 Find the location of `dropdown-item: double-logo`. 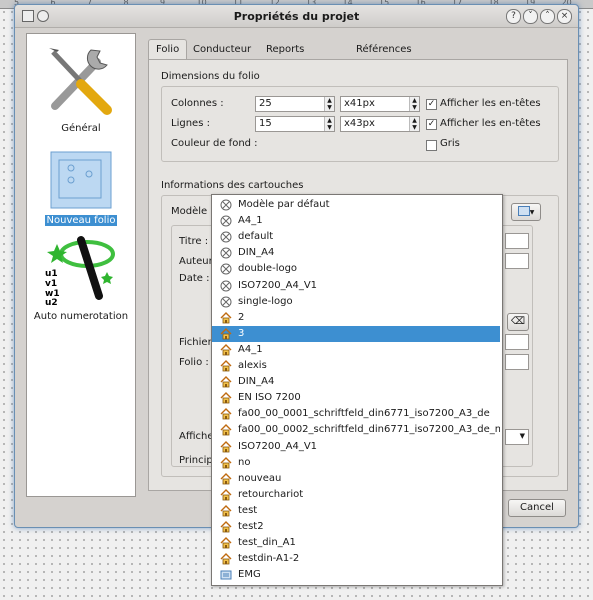

dropdown-item: double-logo is located at coordinates (356, 269).